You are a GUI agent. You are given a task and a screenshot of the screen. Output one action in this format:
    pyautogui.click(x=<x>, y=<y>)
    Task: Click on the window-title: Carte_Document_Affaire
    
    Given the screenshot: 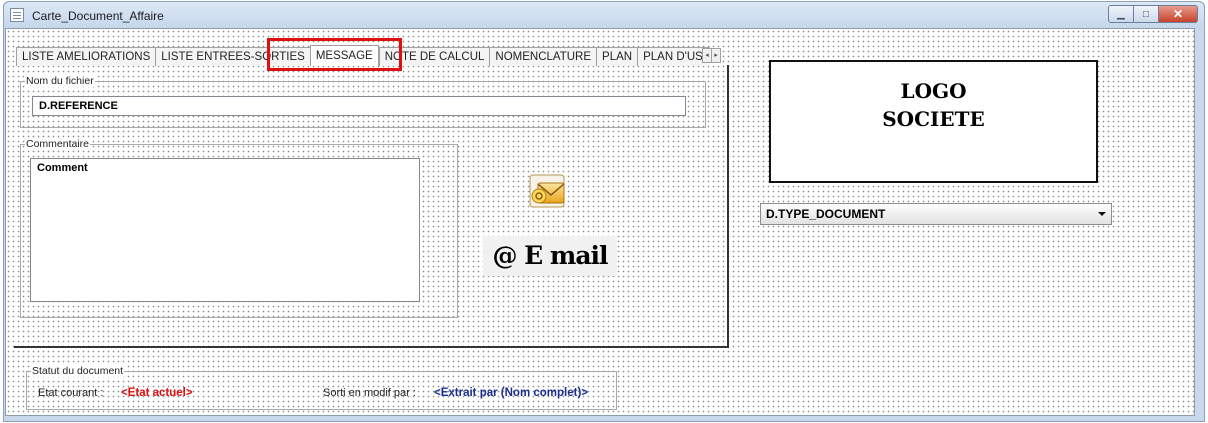 What is the action you would take?
    pyautogui.click(x=98, y=16)
    